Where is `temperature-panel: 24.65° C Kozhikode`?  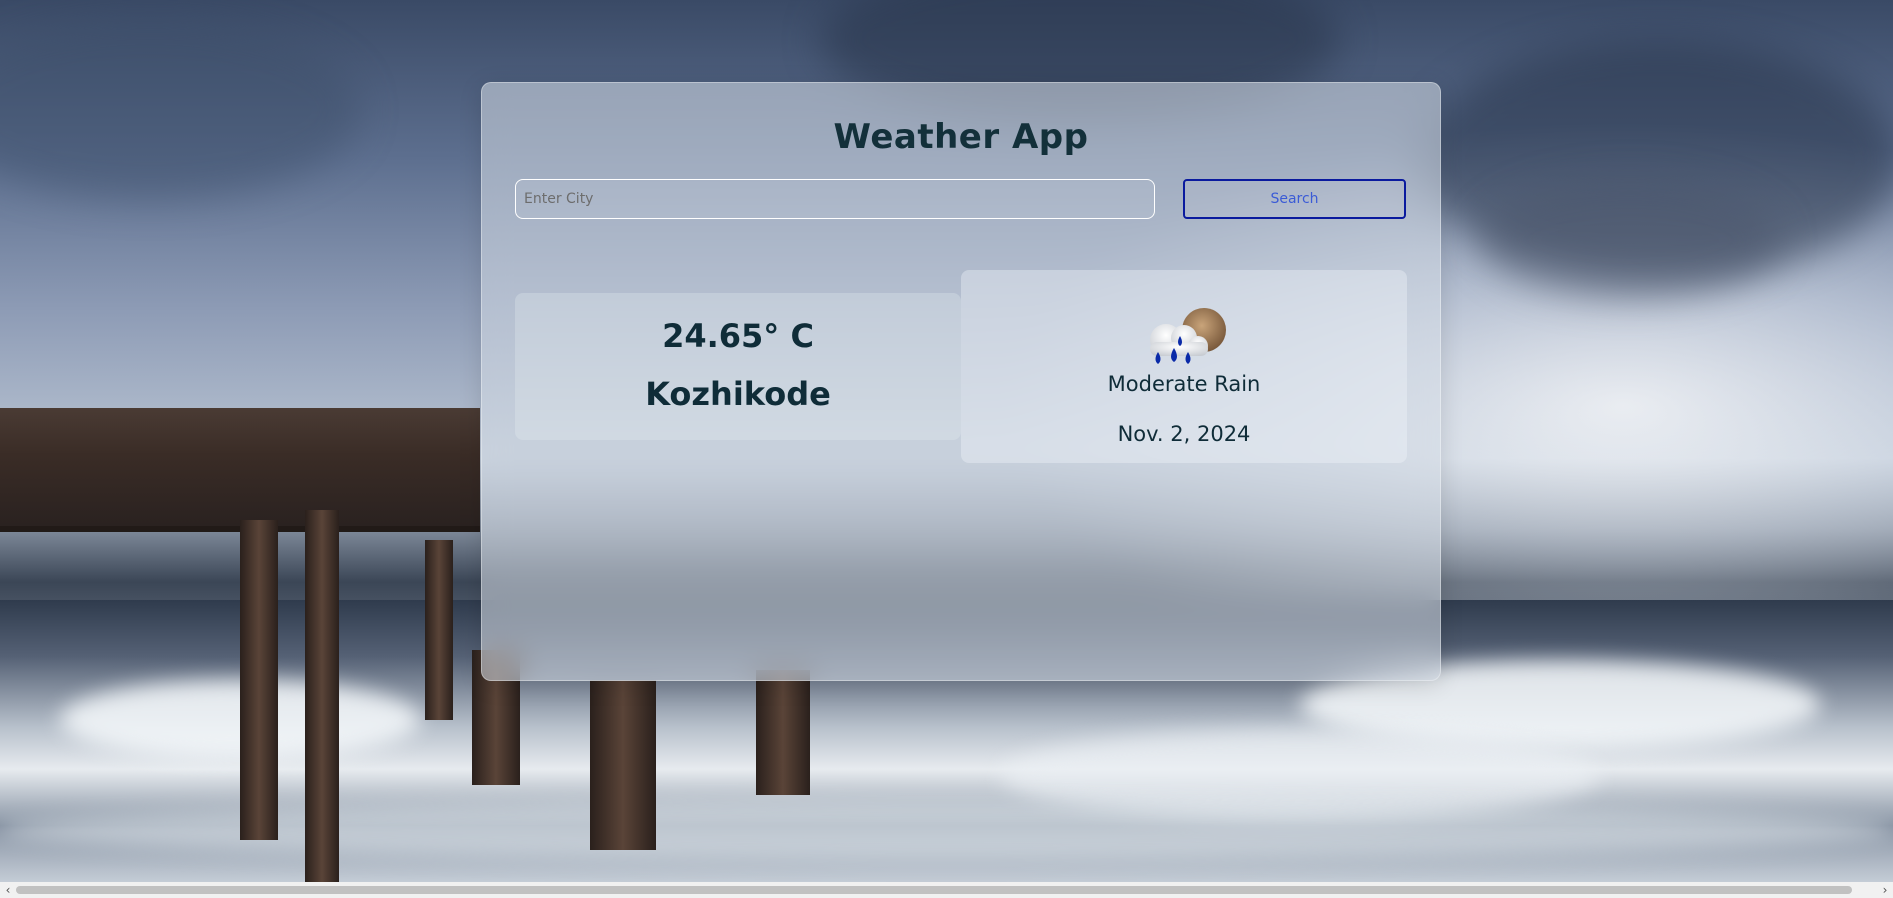
temperature-panel: 24.65° C Kozhikode is located at coordinates (738, 366).